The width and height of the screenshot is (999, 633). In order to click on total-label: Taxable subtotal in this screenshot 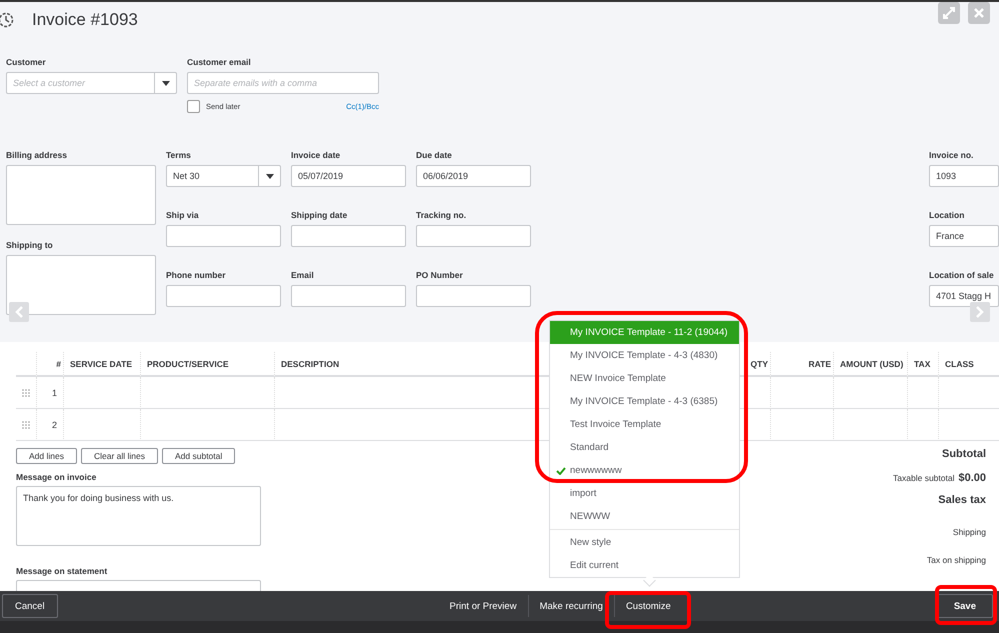, I will do `click(923, 478)`.